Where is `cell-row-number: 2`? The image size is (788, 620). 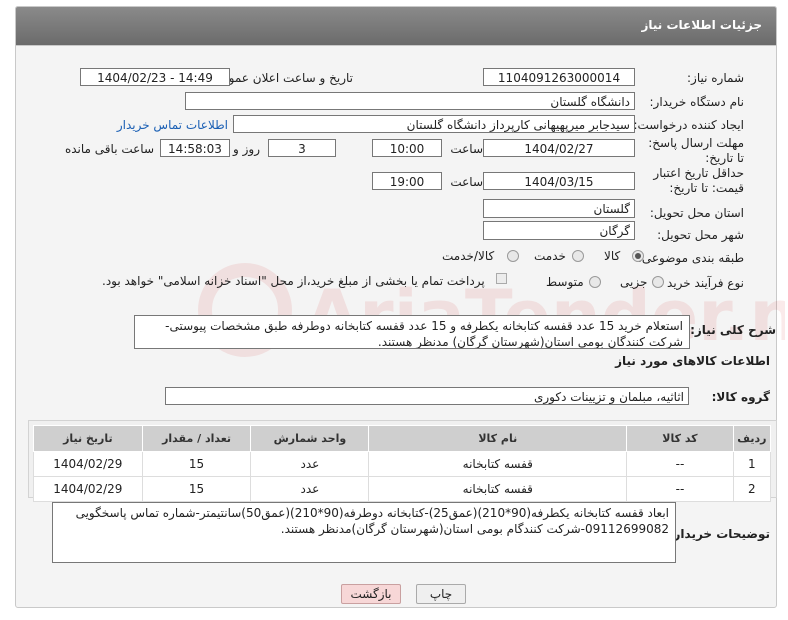
cell-row-number: 2 is located at coordinates (752, 489).